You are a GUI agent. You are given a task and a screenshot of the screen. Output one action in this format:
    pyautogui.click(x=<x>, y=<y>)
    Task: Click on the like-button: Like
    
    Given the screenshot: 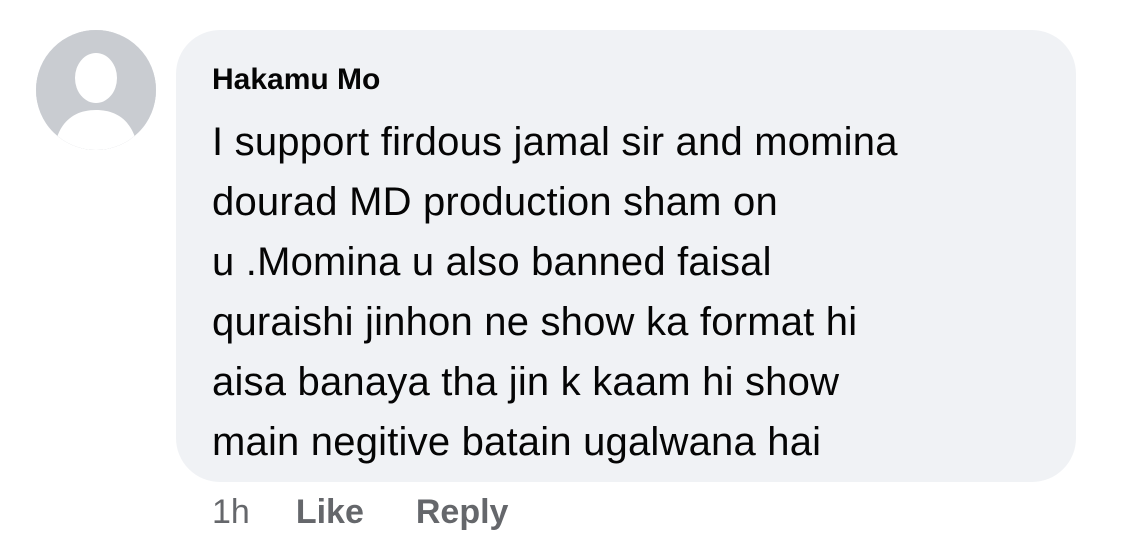 What is the action you would take?
    pyautogui.click(x=330, y=512)
    